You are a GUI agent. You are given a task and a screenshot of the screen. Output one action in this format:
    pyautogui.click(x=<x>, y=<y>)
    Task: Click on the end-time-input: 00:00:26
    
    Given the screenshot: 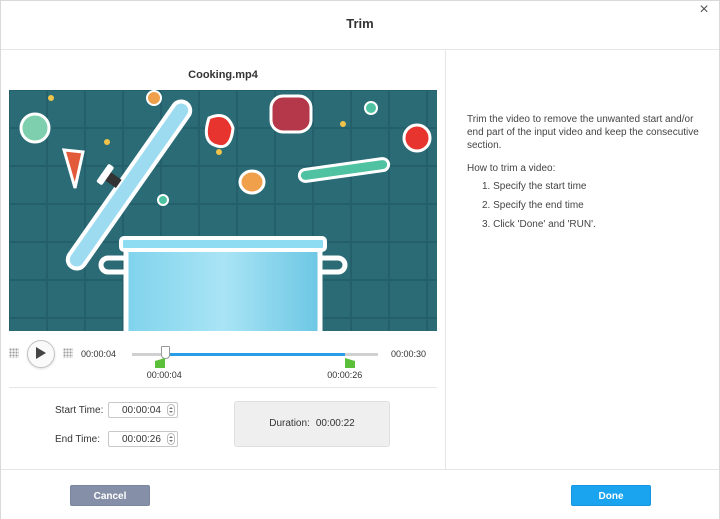 What is the action you would take?
    pyautogui.click(x=143, y=439)
    